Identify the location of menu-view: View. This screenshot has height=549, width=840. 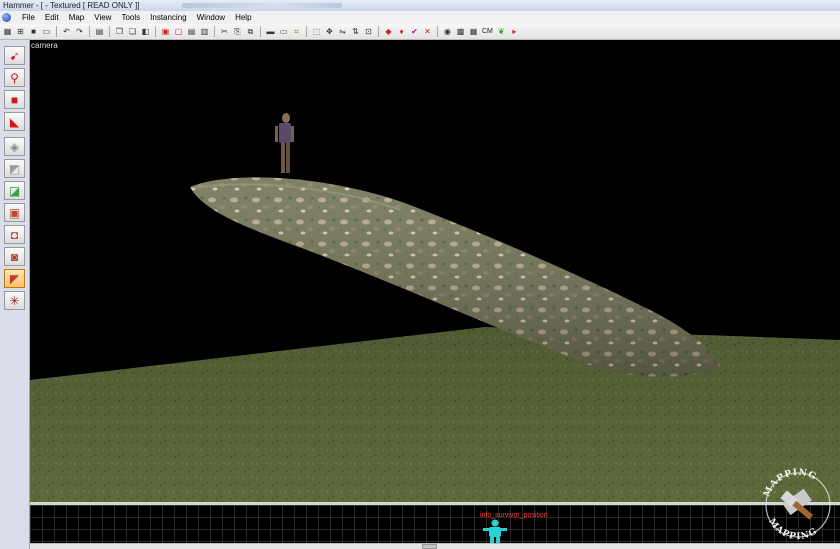
(102, 17).